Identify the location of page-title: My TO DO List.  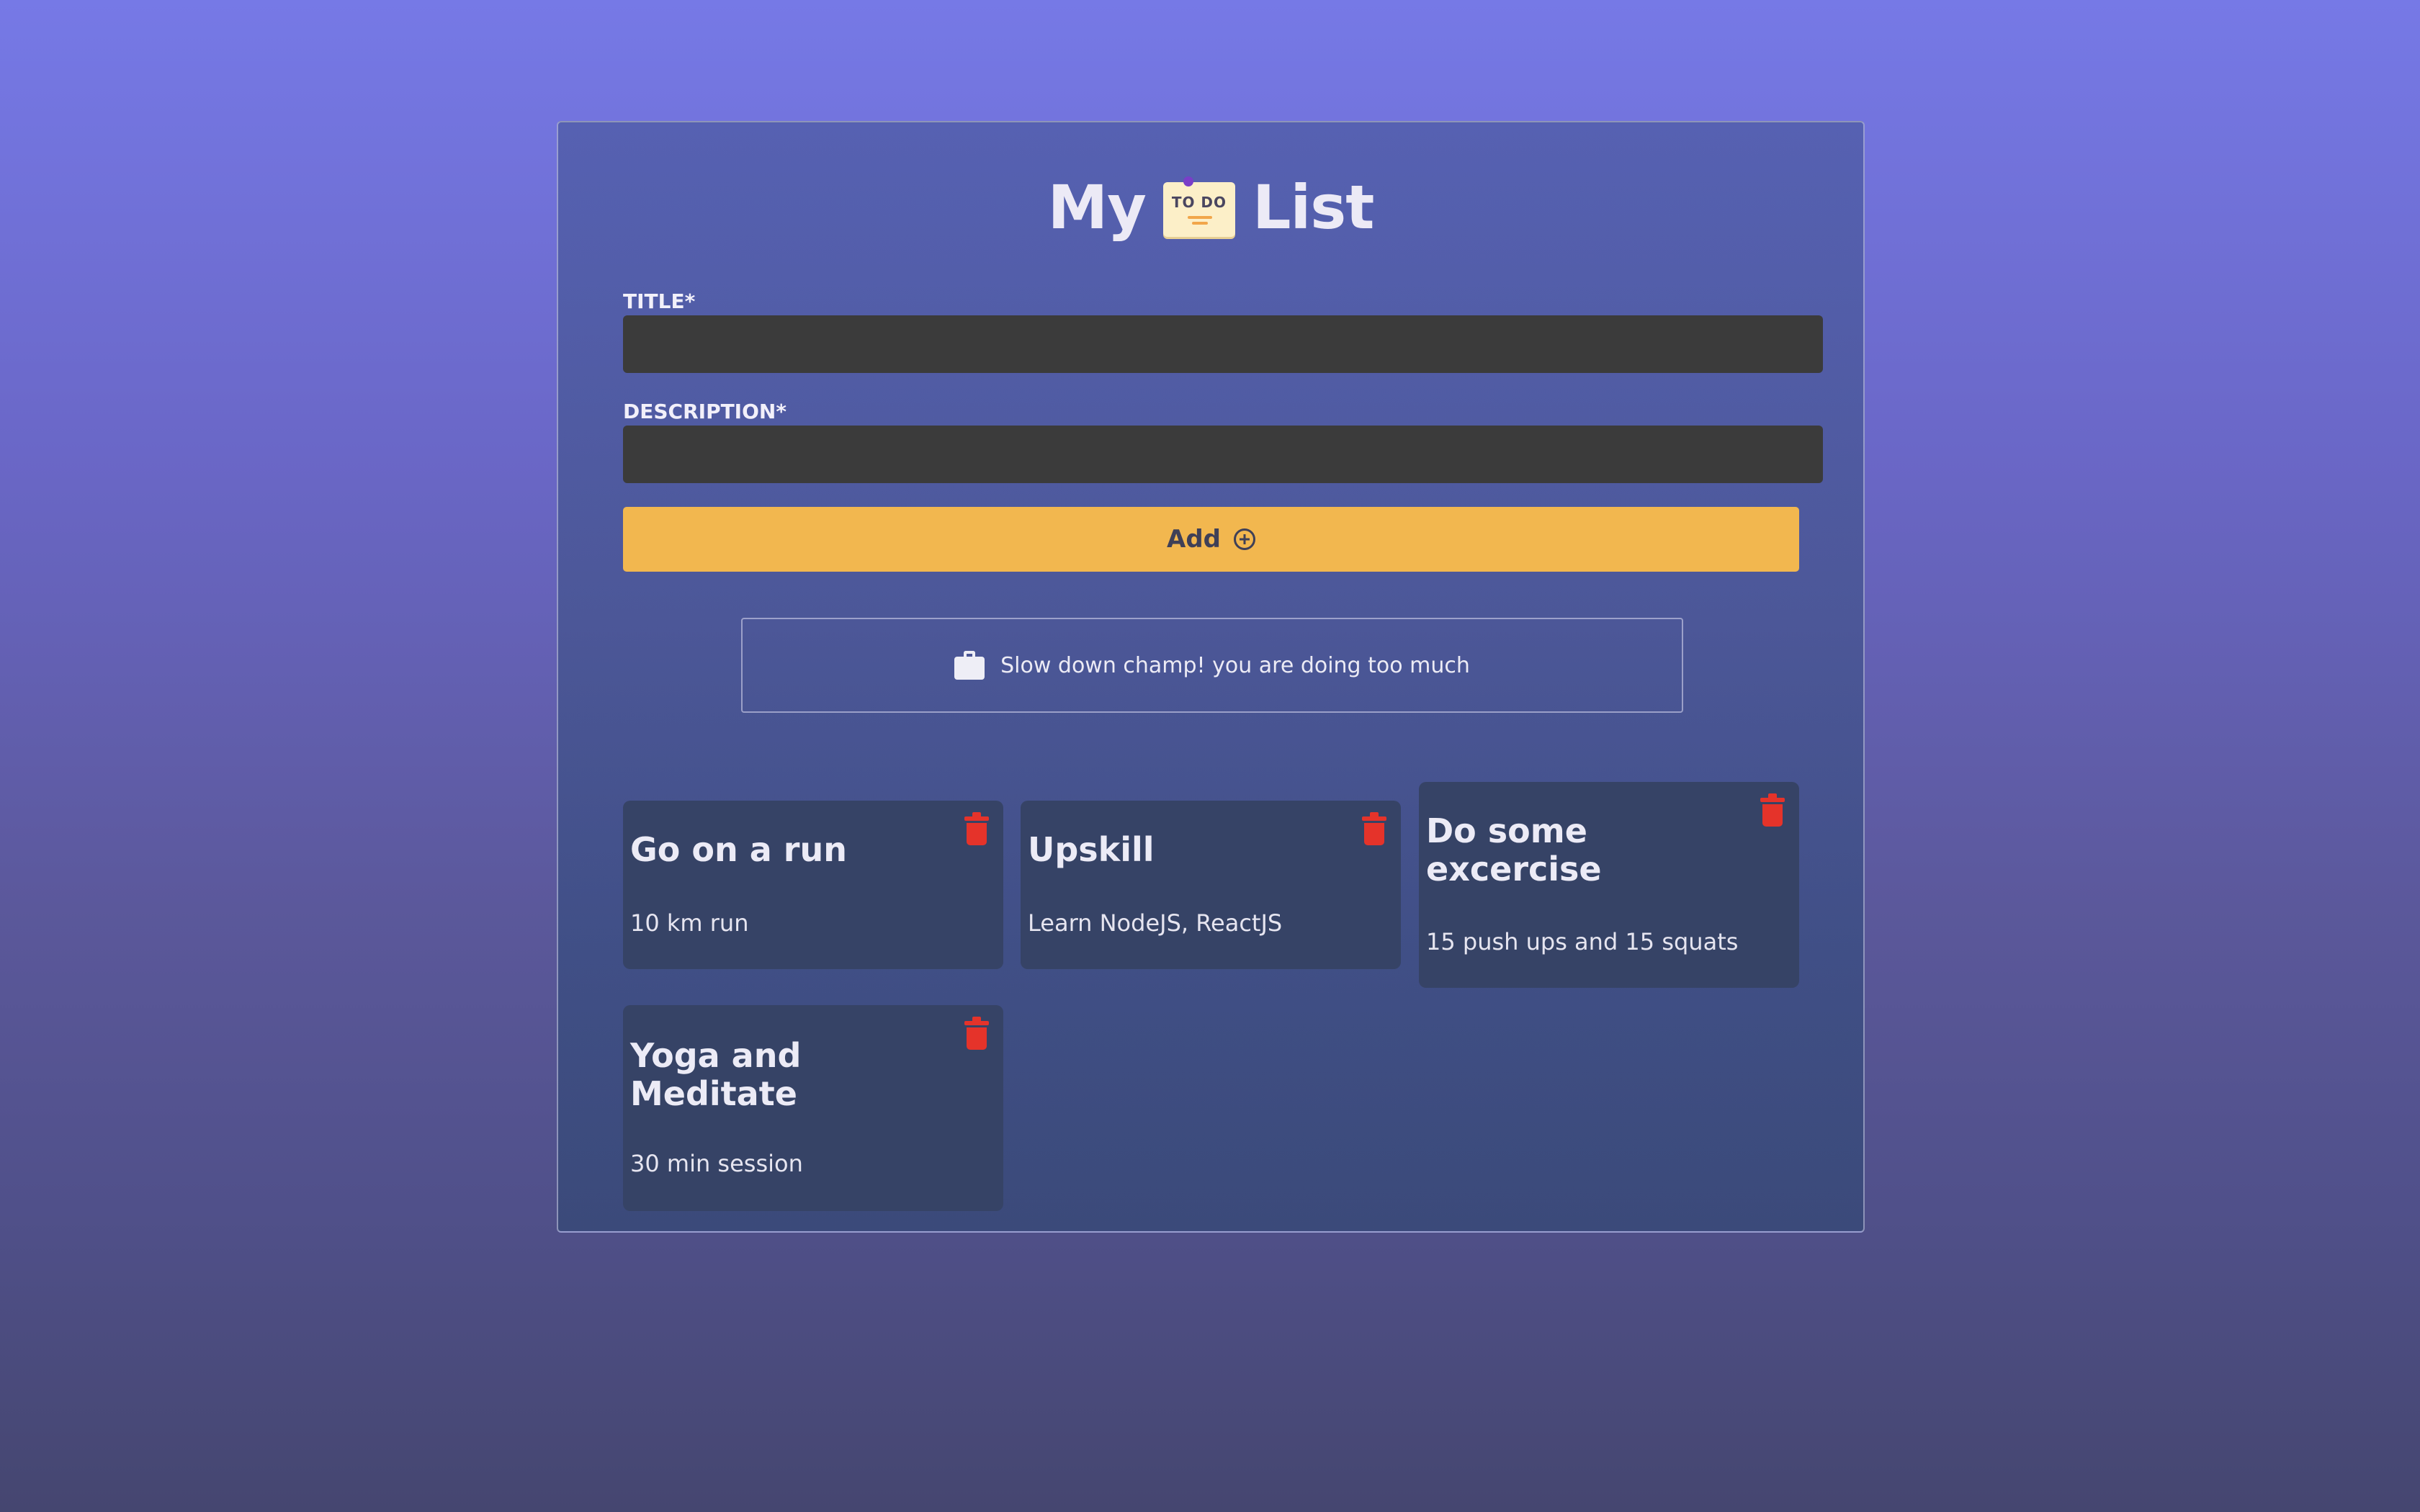
(1210, 207).